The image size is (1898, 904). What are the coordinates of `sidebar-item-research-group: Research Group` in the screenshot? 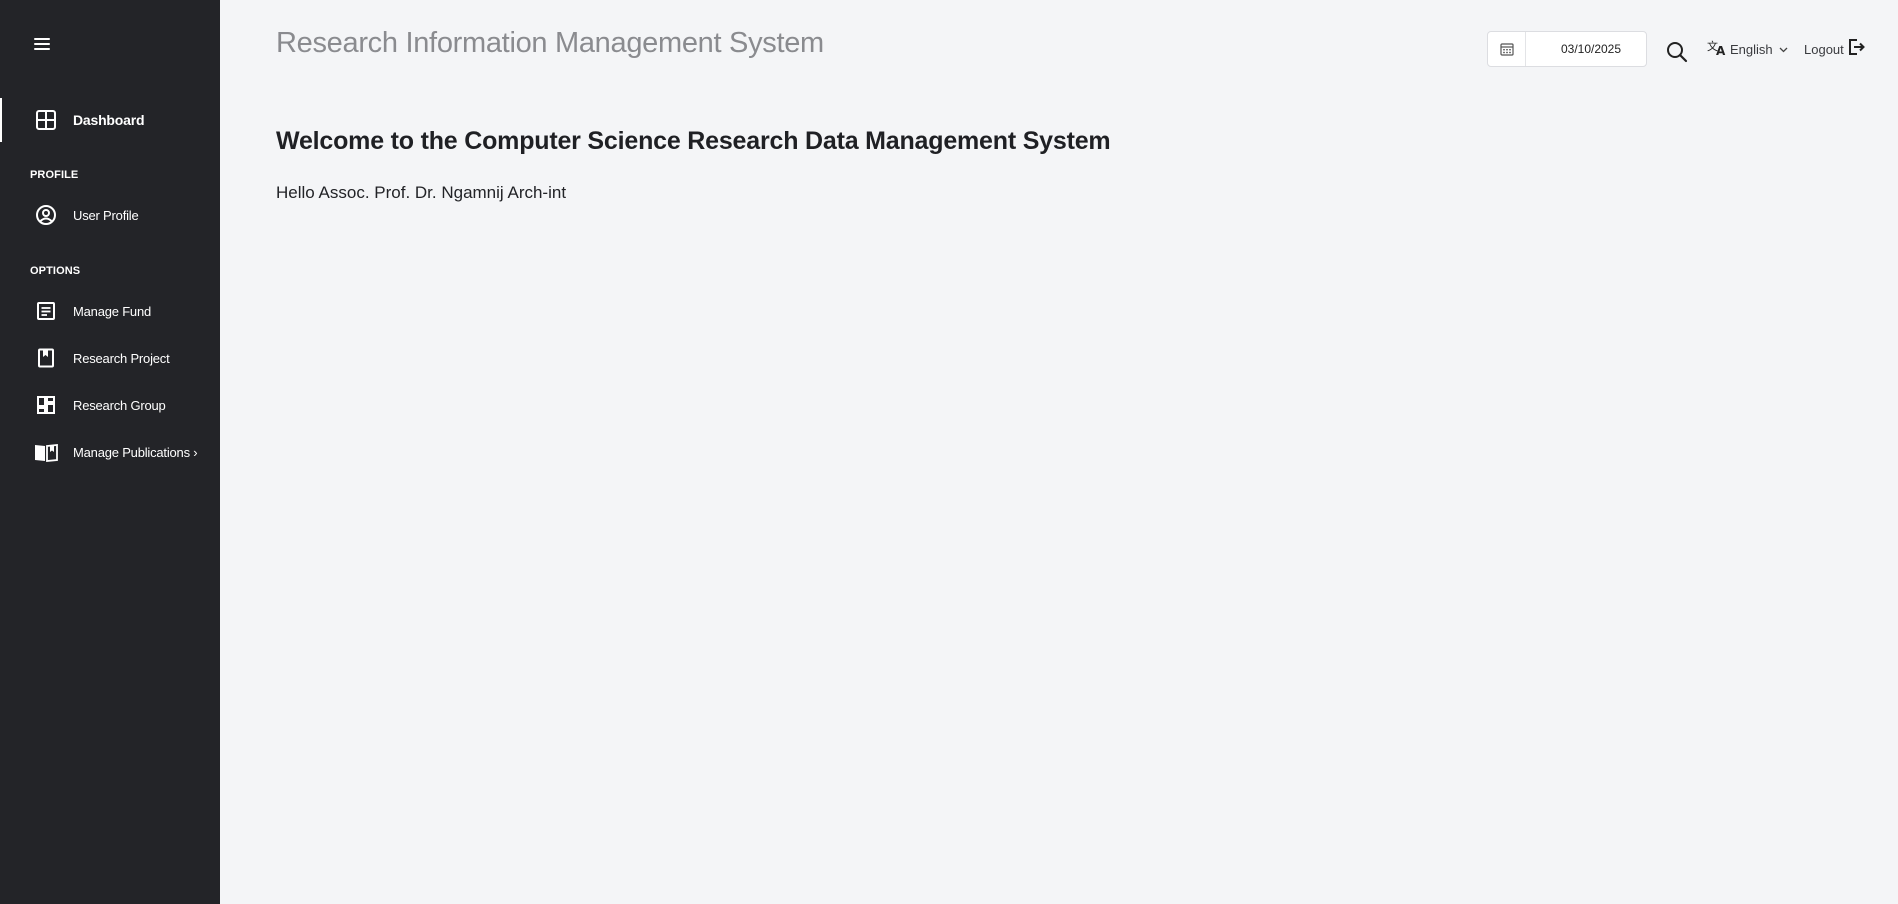 It's located at (110, 405).